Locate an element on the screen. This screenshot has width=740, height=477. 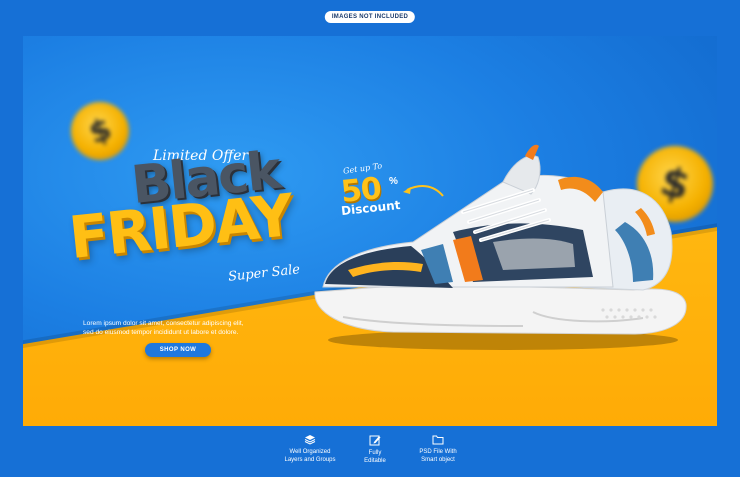
feature-line-2: Smart object is located at coordinates (438, 460).